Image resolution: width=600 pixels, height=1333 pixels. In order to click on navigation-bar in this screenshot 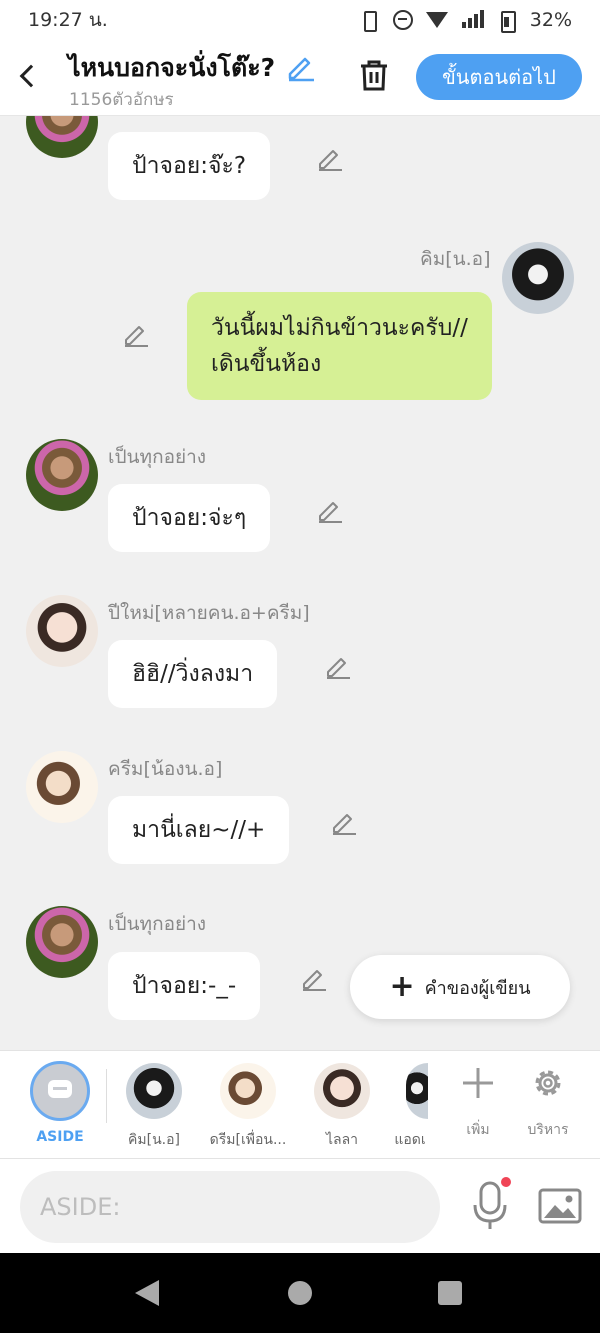, I will do `click(300, 1293)`.